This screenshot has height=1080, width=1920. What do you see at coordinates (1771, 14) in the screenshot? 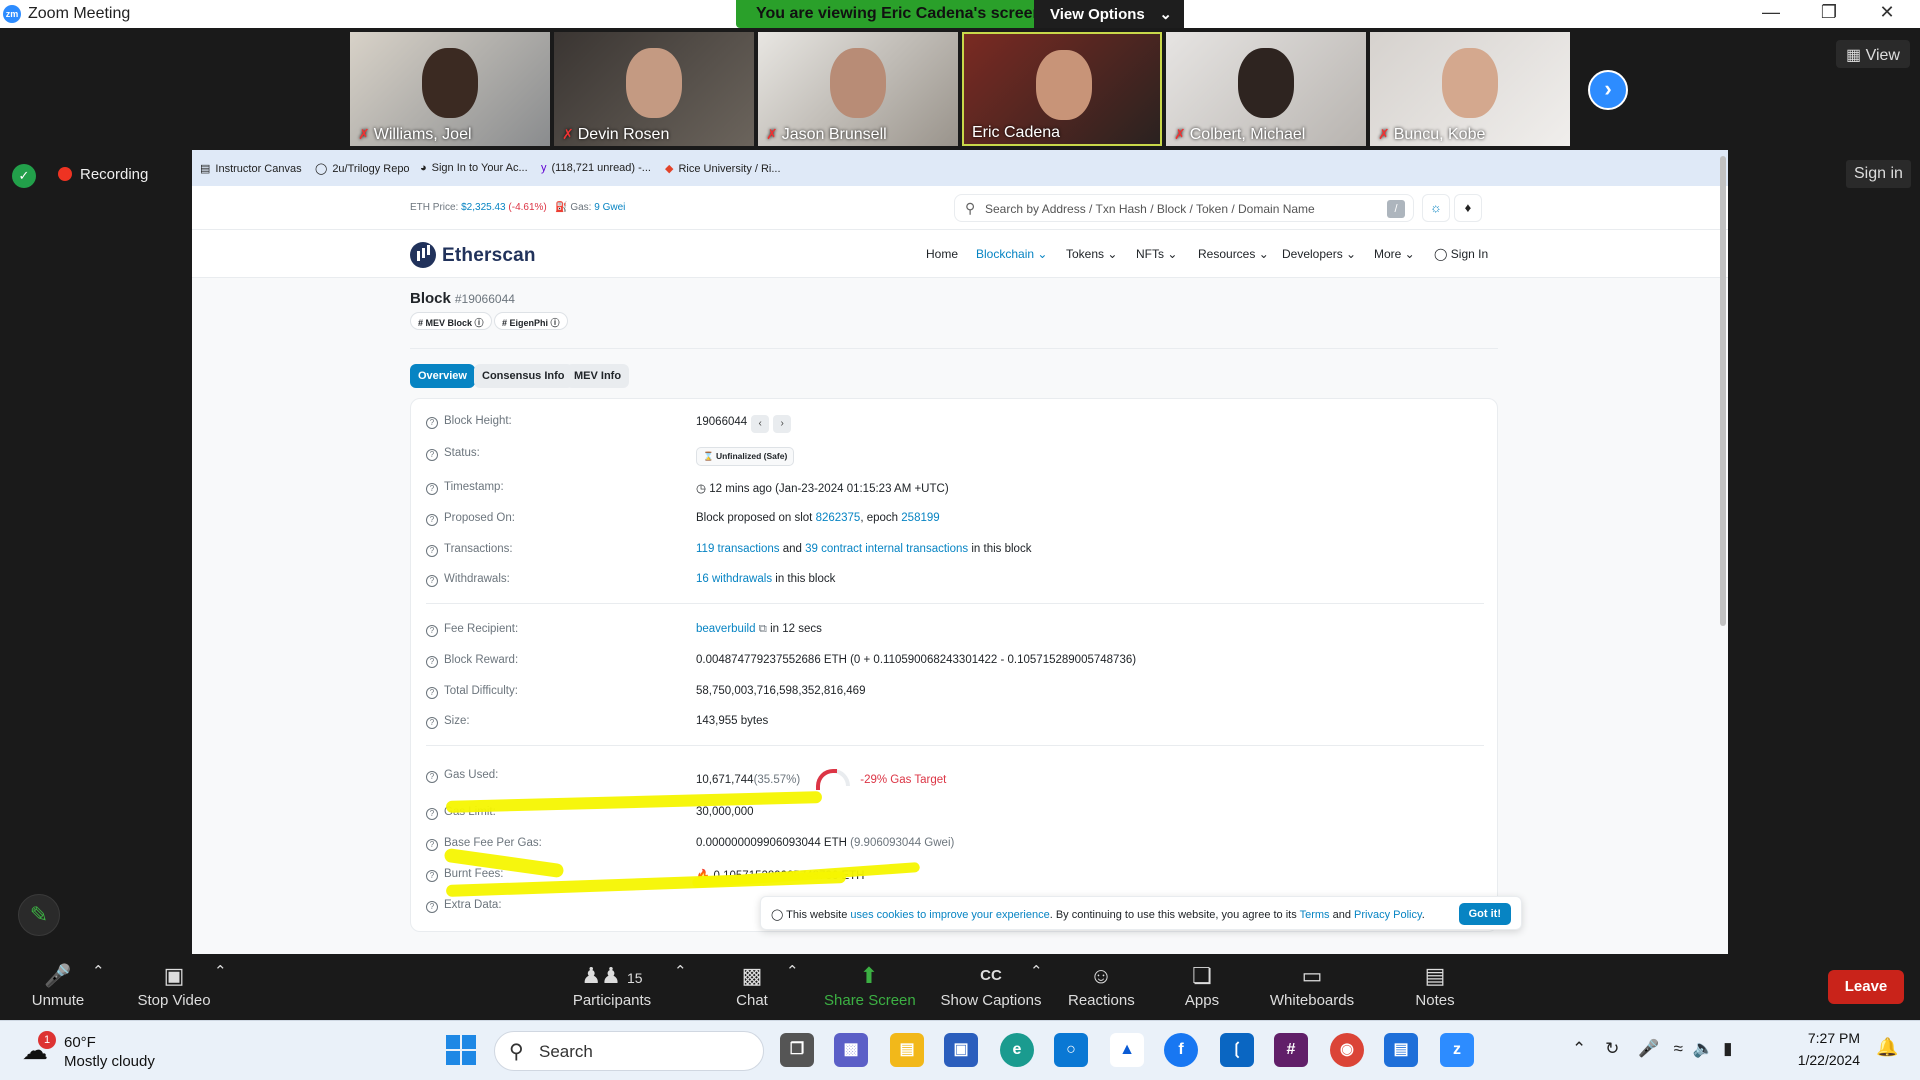
I see `minimize-button: —` at bounding box center [1771, 14].